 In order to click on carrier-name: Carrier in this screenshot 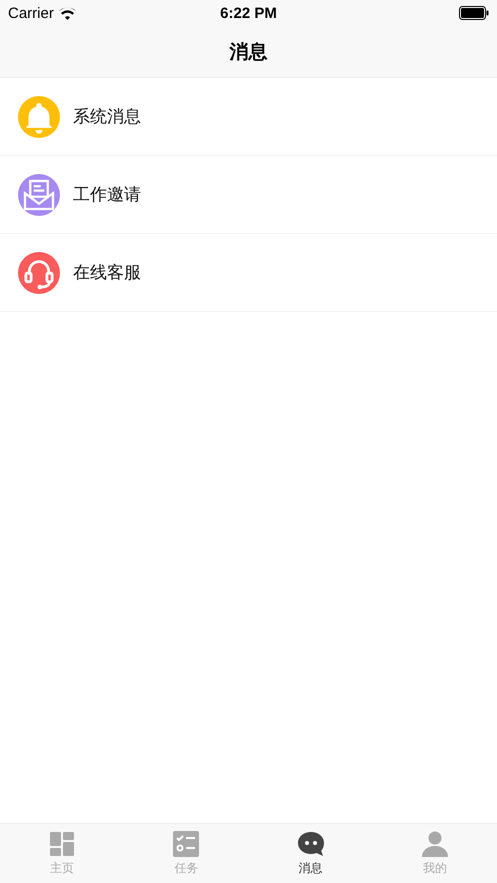, I will do `click(31, 13)`.